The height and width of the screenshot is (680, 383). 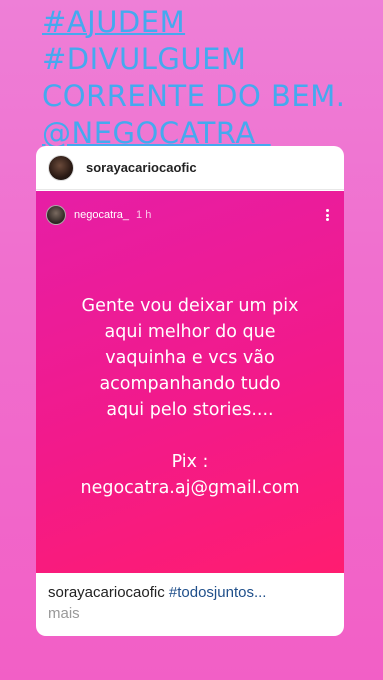 I want to click on avatar, so click(x=61, y=167).